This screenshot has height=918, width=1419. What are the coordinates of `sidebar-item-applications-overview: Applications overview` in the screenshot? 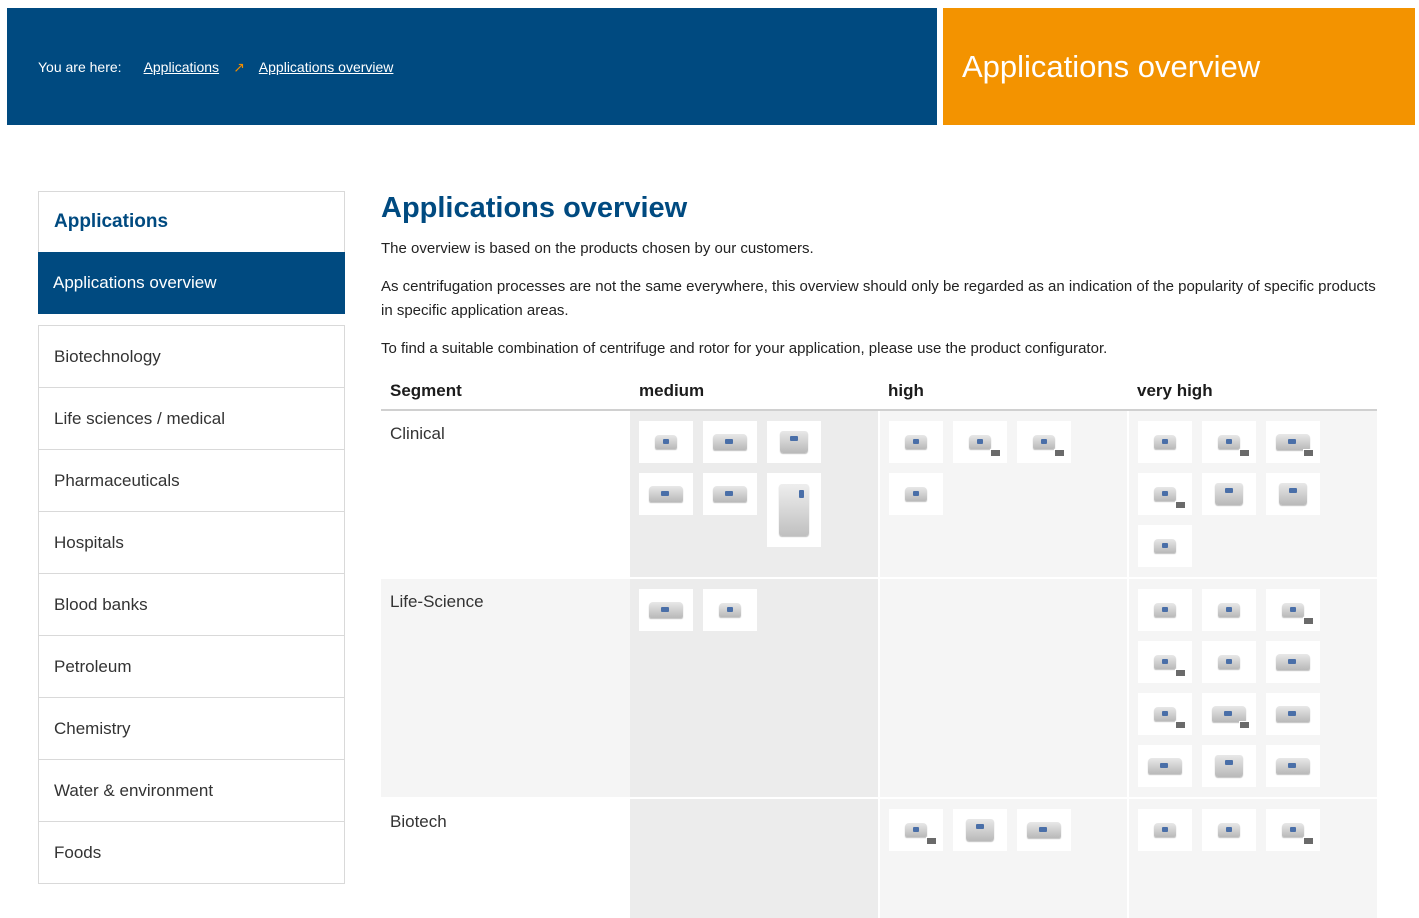 It's located at (191, 283).